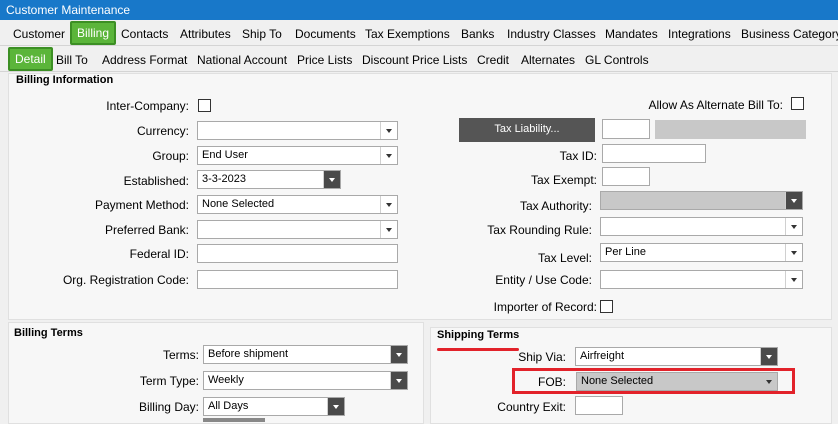 The image size is (838, 424). I want to click on importer-of-record-label: Importer of Record:, so click(545, 307).